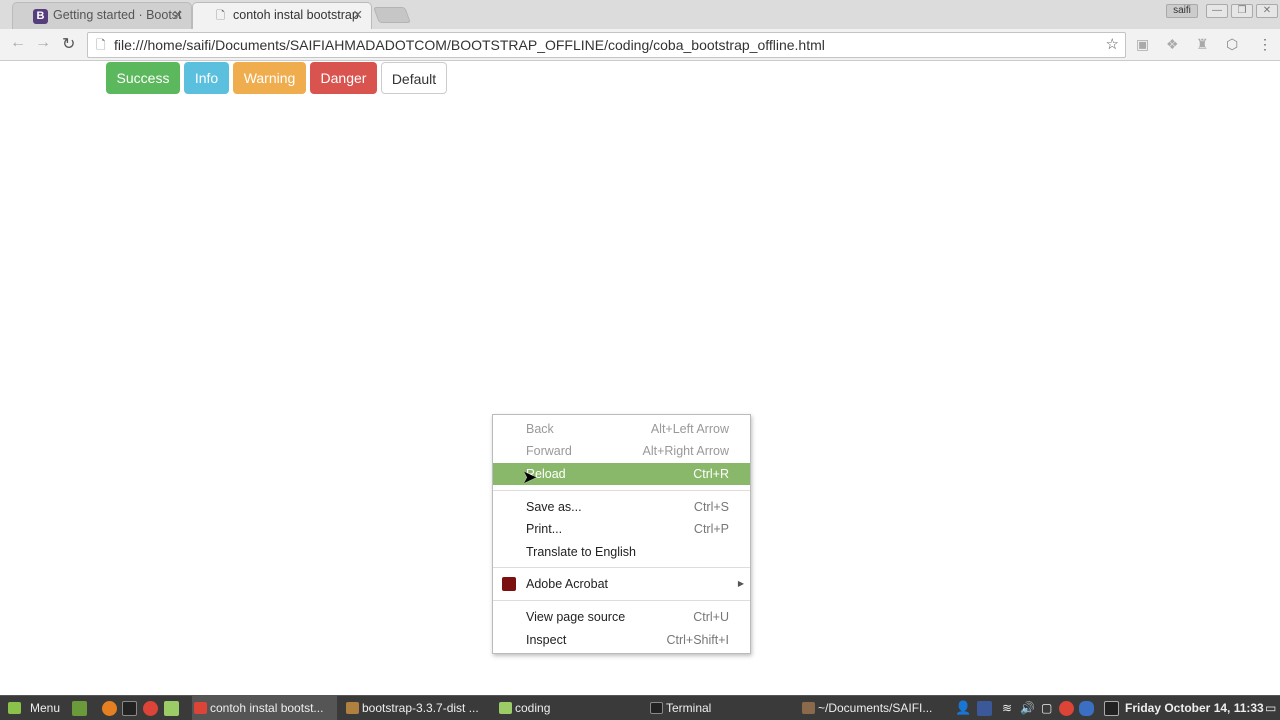 Image resolution: width=1280 pixels, height=720 pixels. Describe the element at coordinates (581, 552) in the screenshot. I see `label: Translate to English` at that location.